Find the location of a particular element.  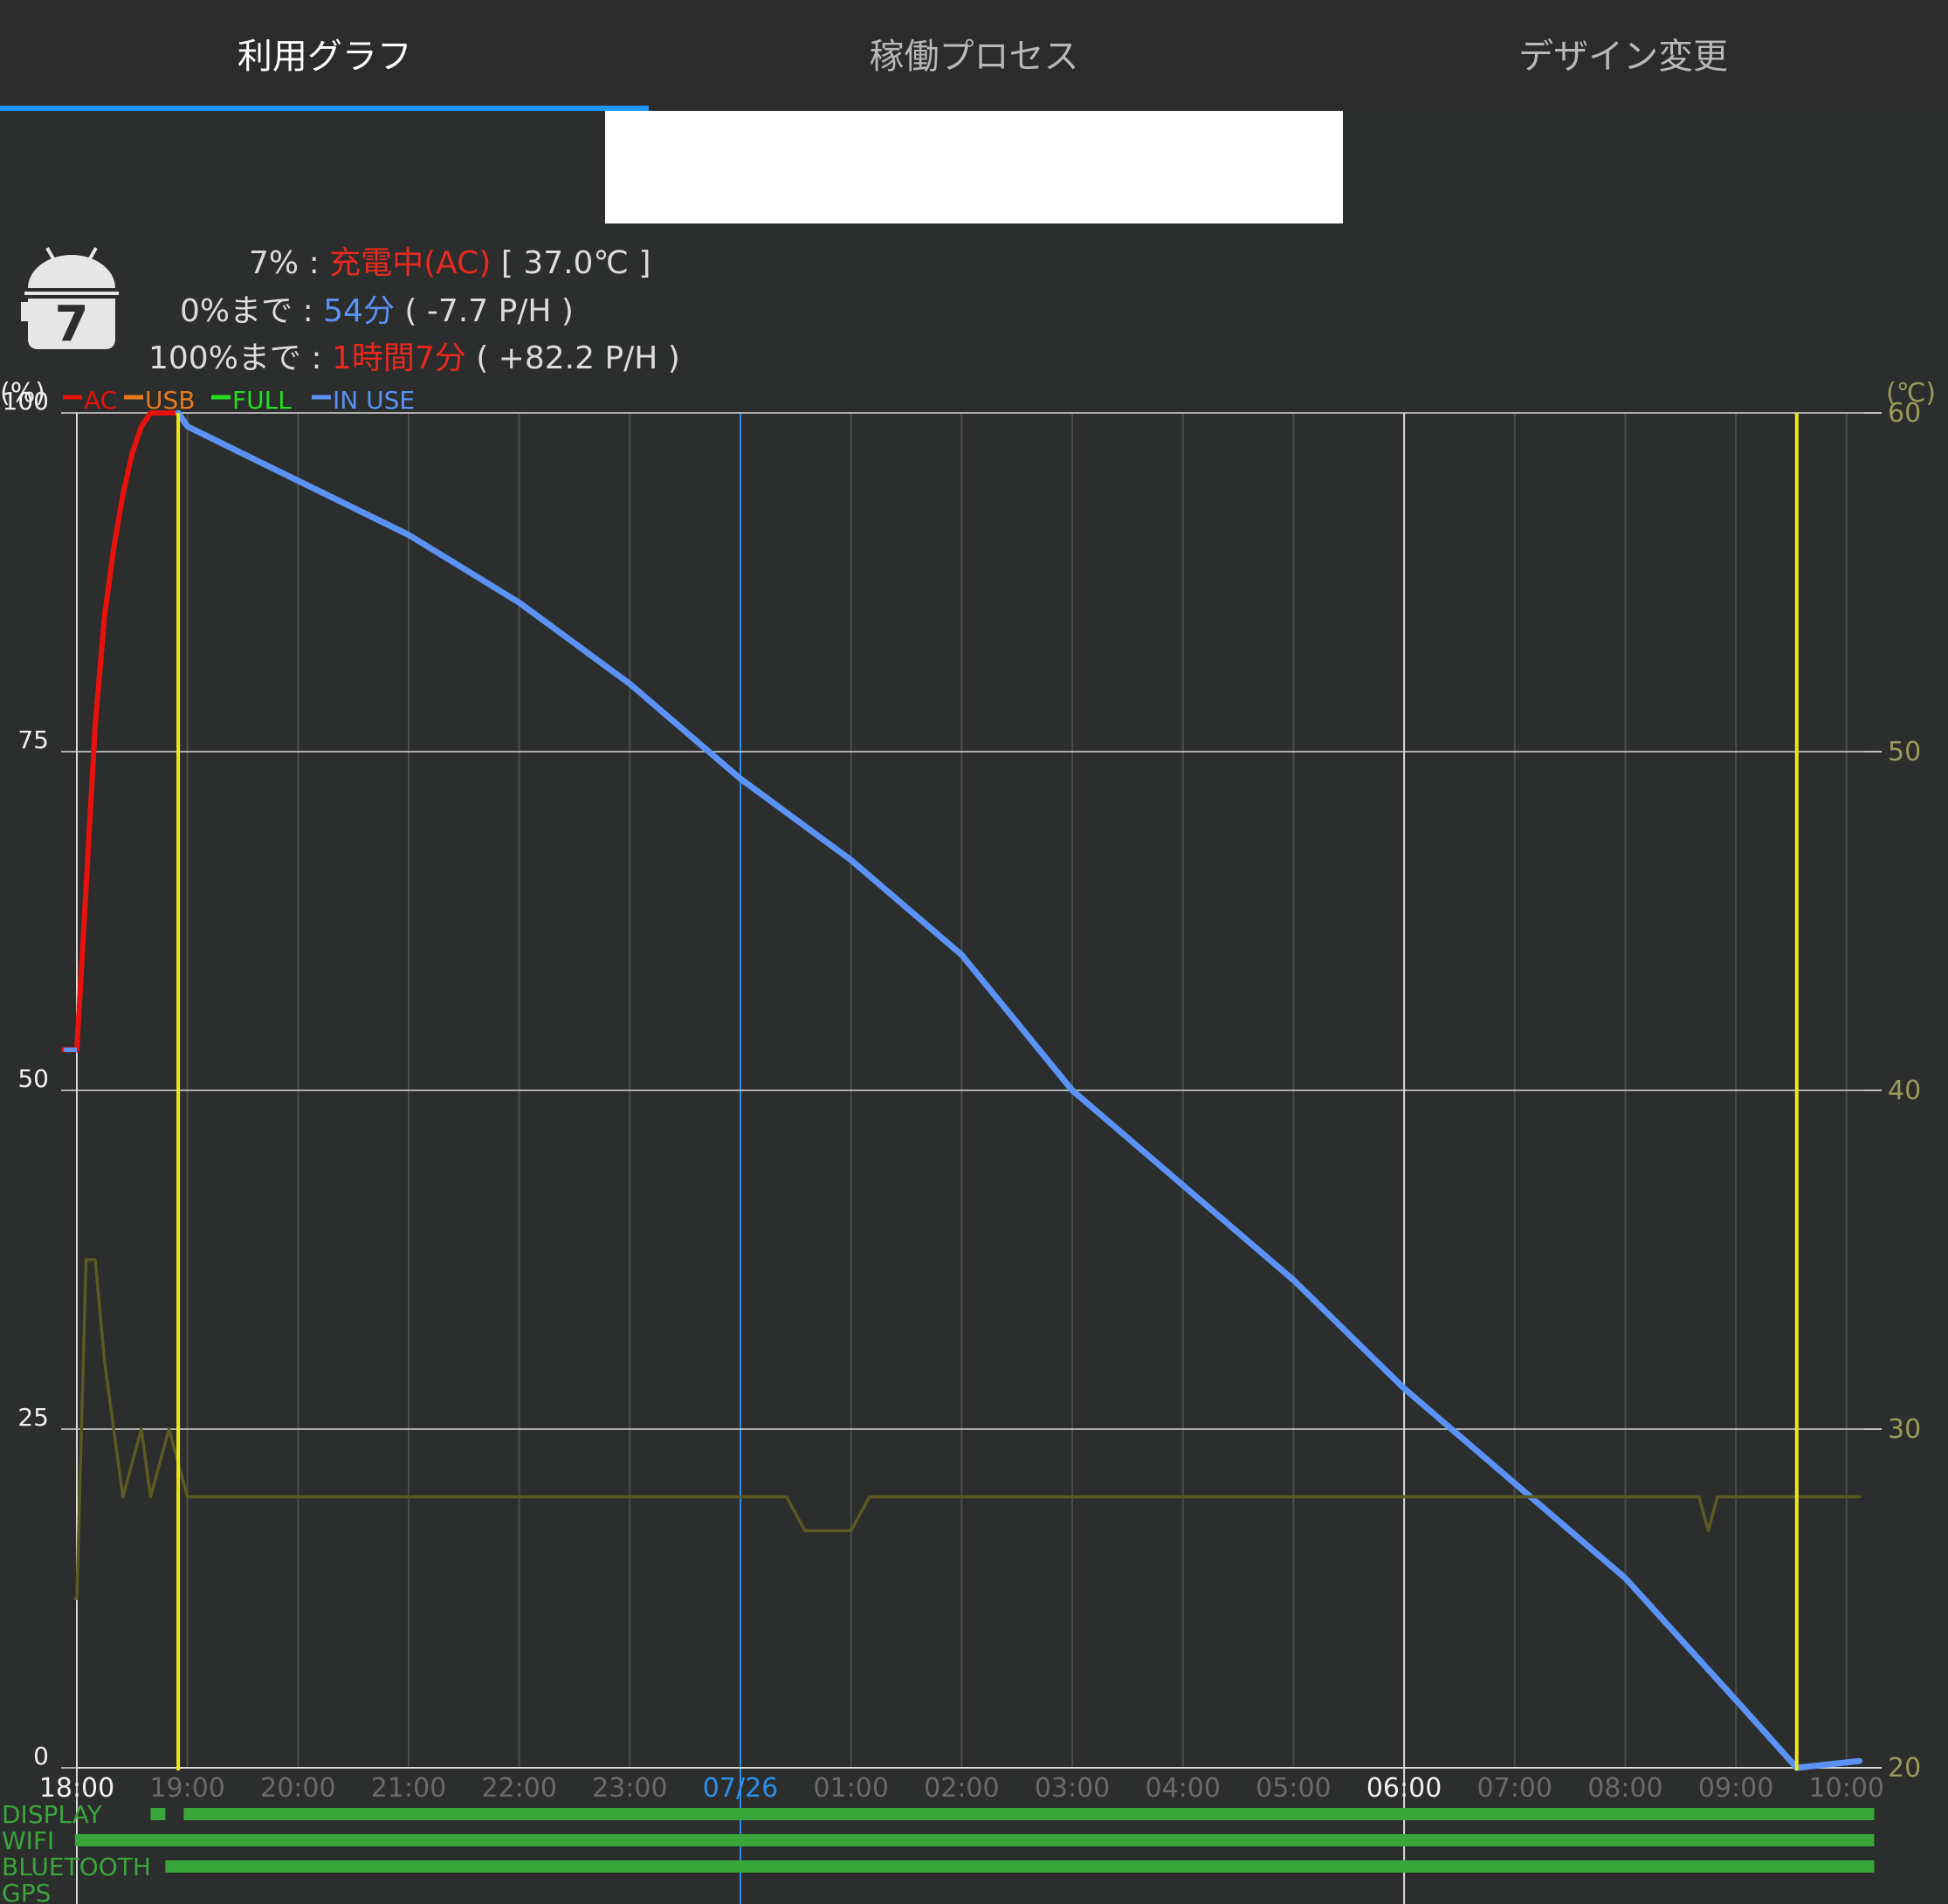

x-tick-label: 05:00 is located at coordinates (1293, 1788).